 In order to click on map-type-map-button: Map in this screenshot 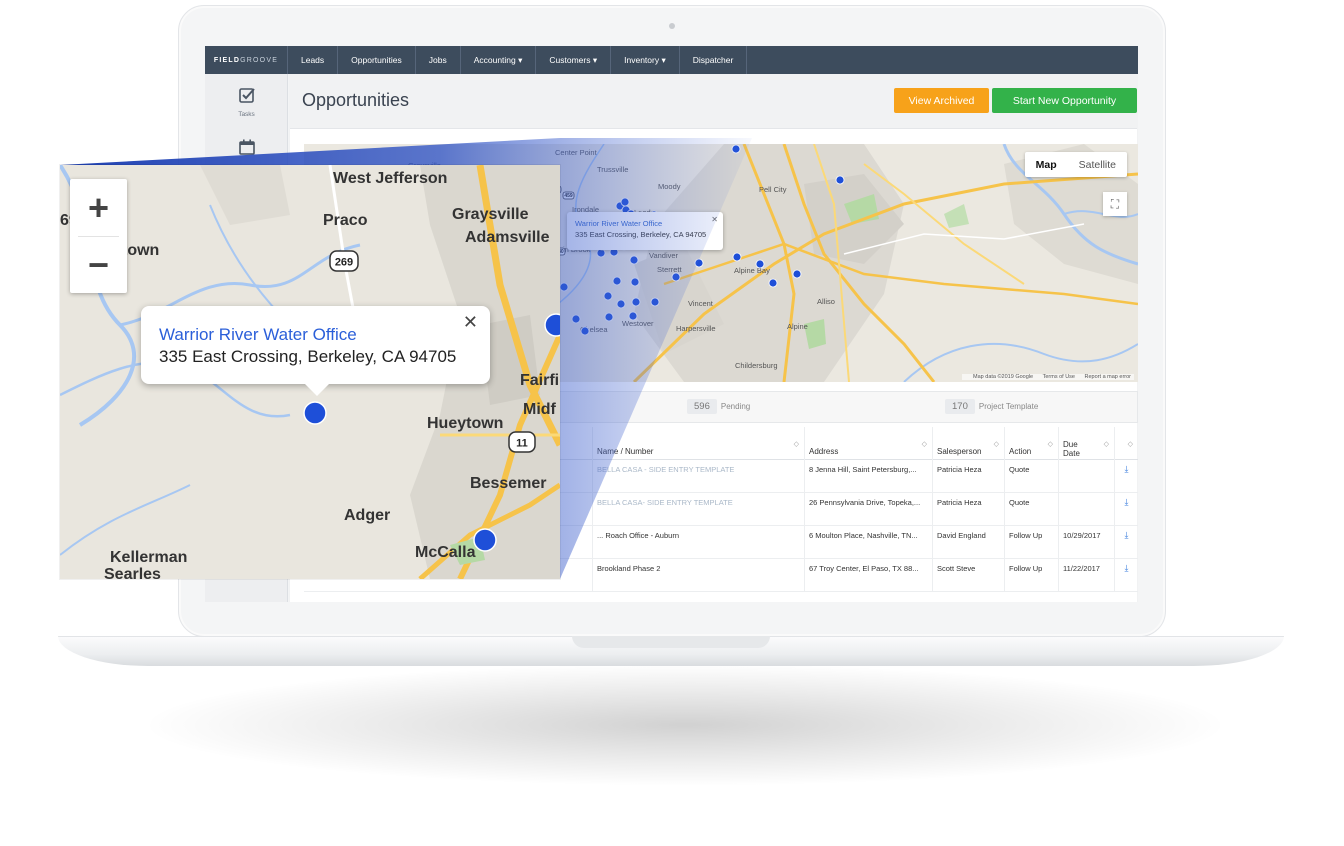, I will do `click(1046, 164)`.